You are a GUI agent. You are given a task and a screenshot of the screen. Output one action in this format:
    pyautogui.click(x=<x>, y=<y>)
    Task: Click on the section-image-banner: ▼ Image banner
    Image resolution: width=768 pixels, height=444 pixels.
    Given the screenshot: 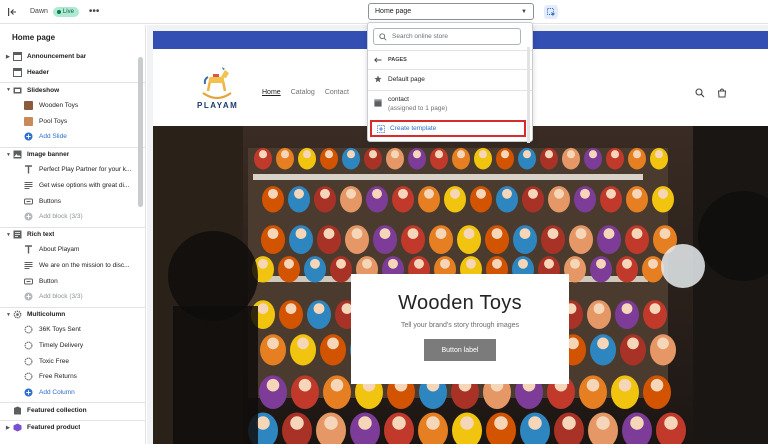 What is the action you would take?
    pyautogui.click(x=72, y=154)
    